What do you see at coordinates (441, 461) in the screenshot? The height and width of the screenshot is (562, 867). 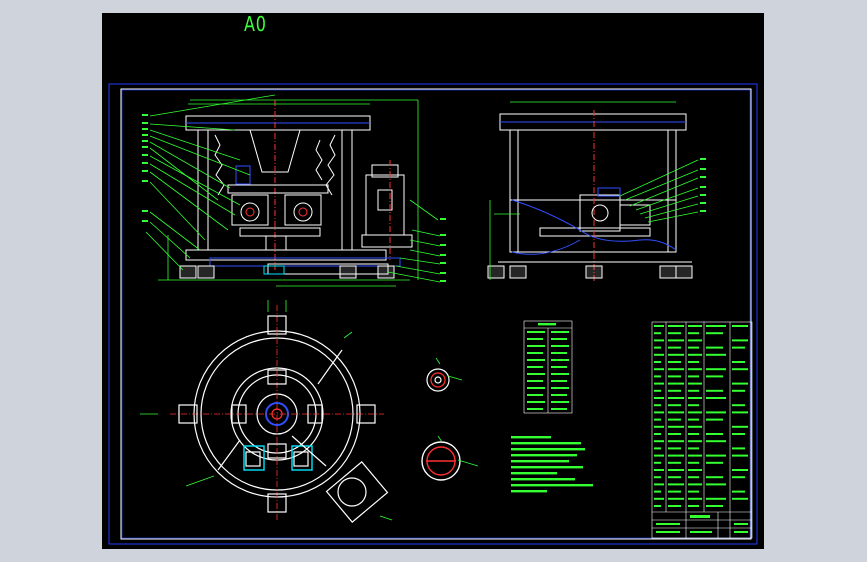 I see `section-b` at bounding box center [441, 461].